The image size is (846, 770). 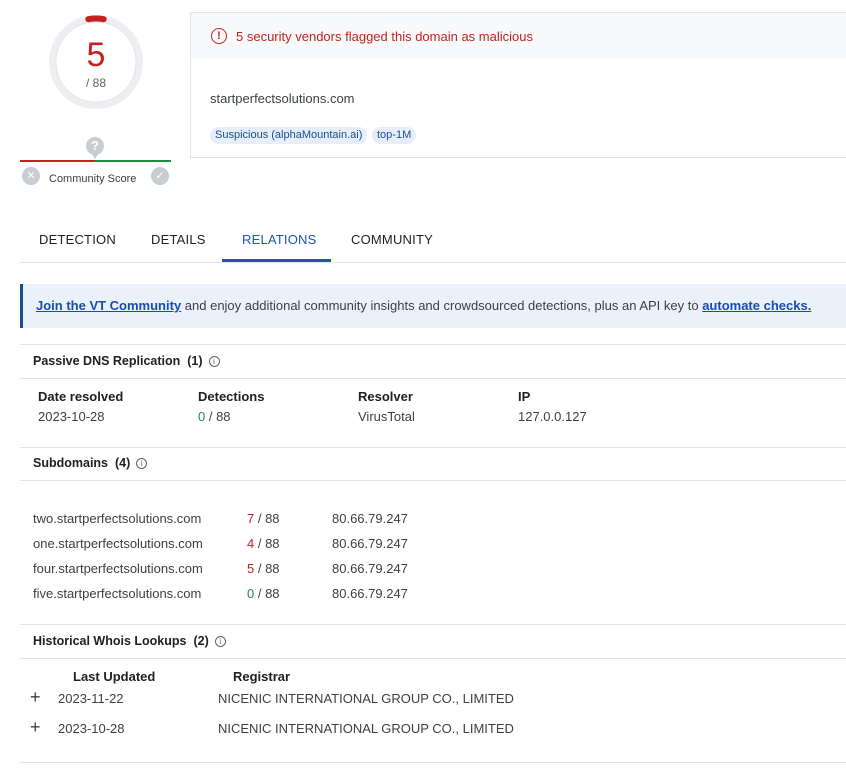 What do you see at coordinates (118, 568) in the screenshot?
I see `subdomain-link: four.startperfectsolutions.com` at bounding box center [118, 568].